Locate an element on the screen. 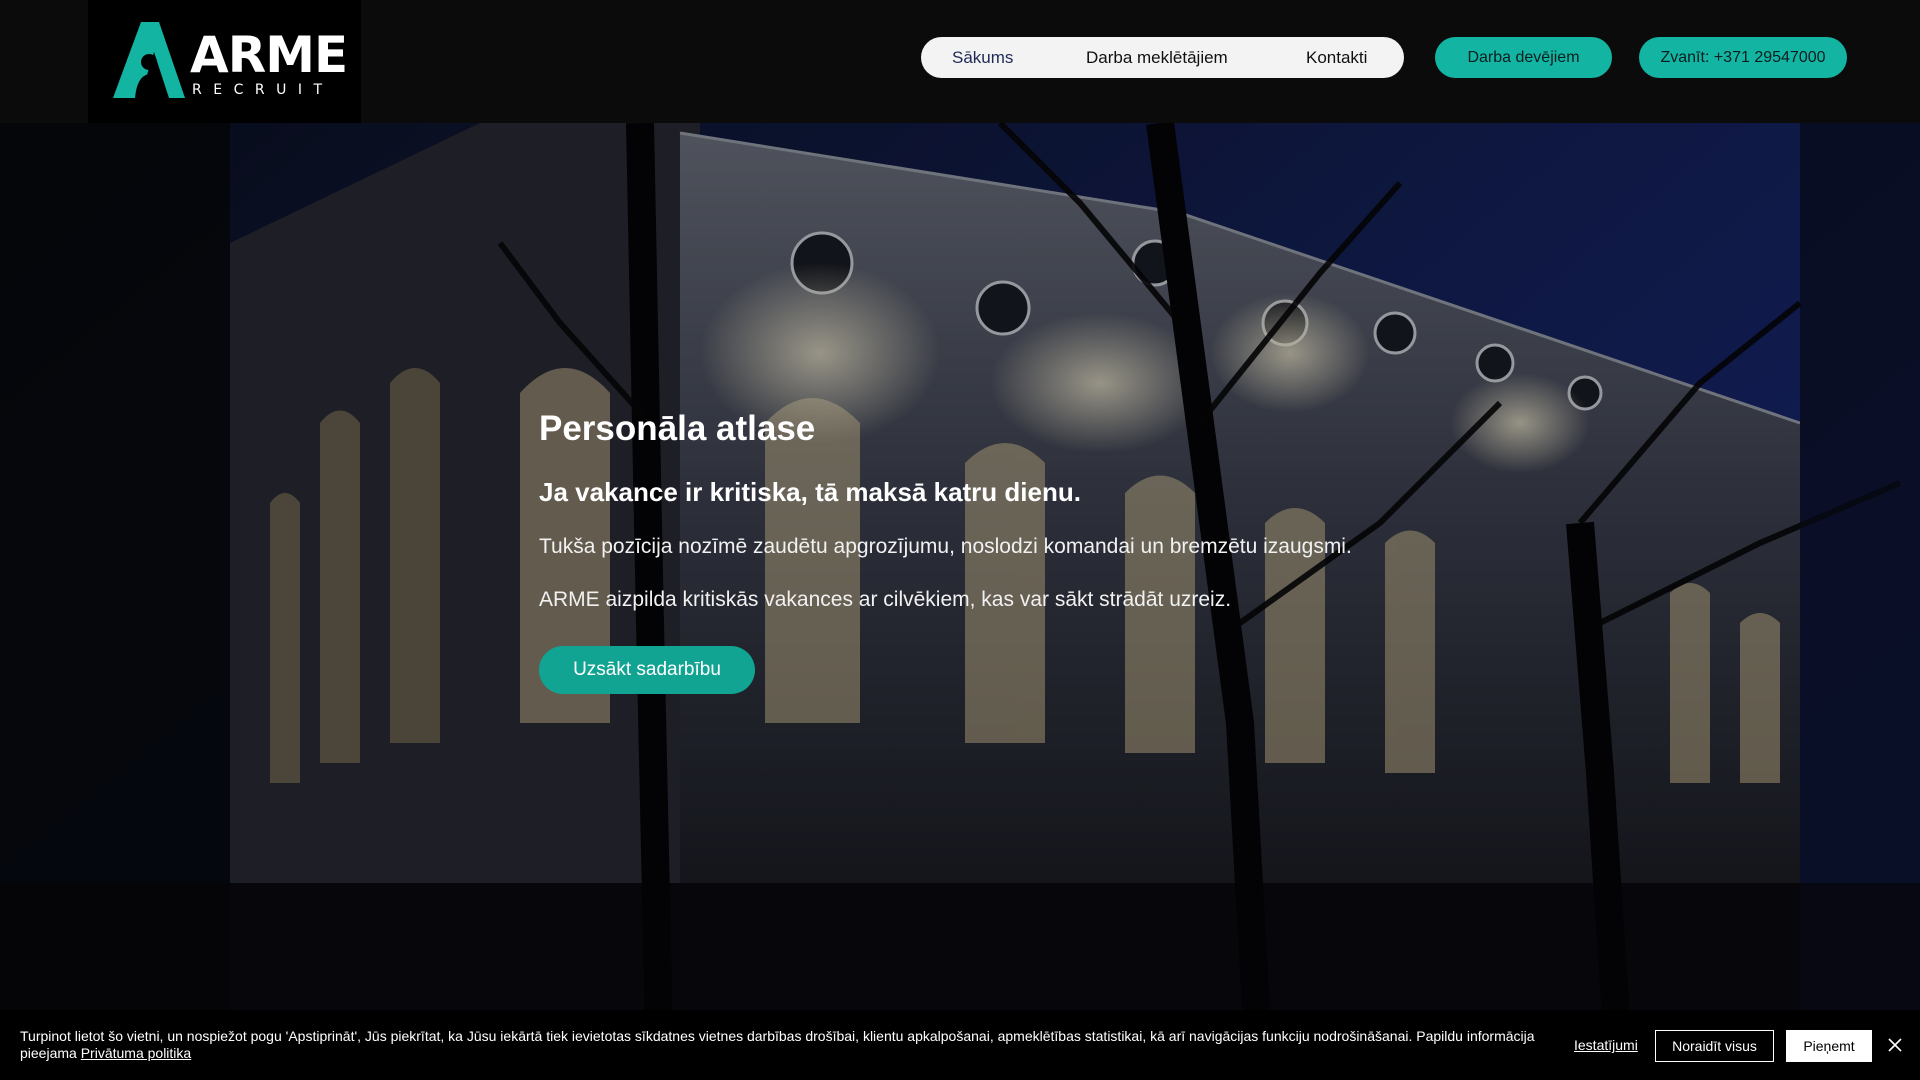 The width and height of the screenshot is (1920, 1080). reject-all-button: Noraidīt visus is located at coordinates (1714, 1046).